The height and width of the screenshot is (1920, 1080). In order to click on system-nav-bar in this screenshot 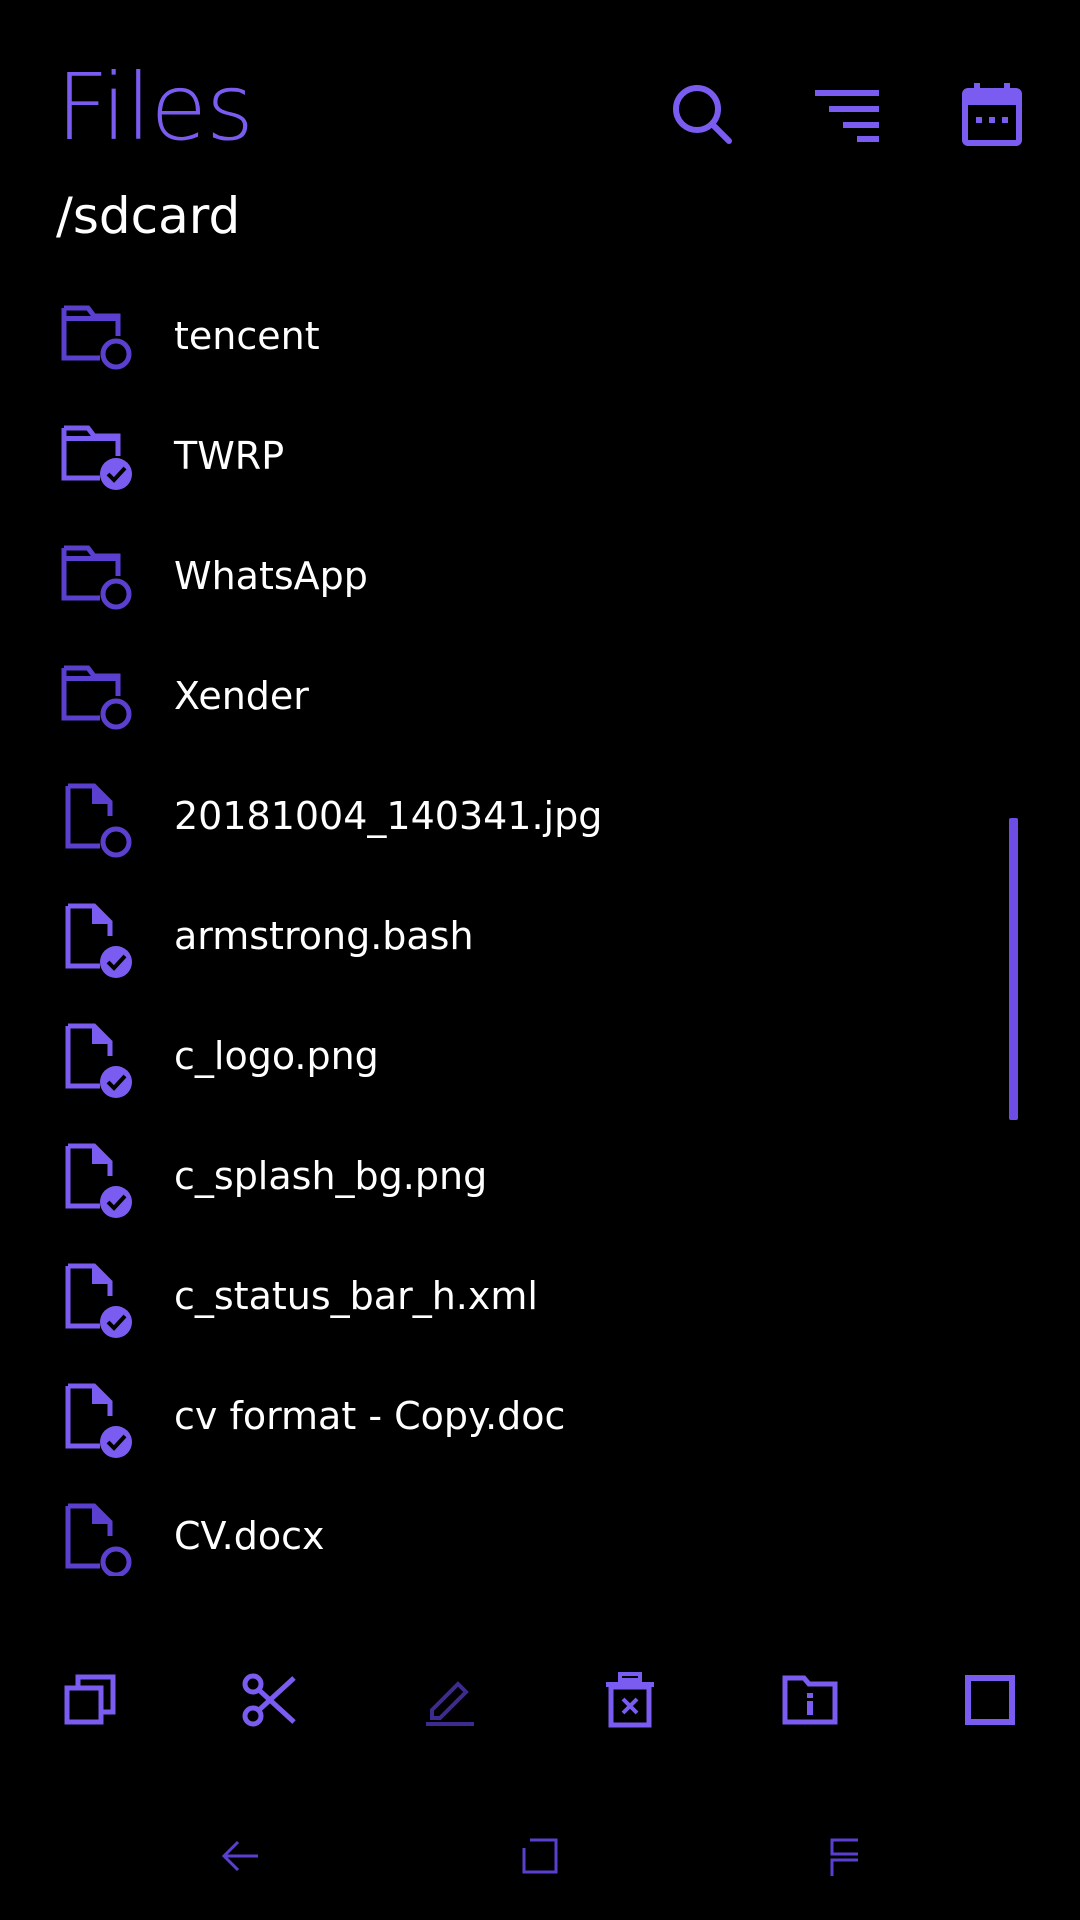, I will do `click(540, 1860)`.